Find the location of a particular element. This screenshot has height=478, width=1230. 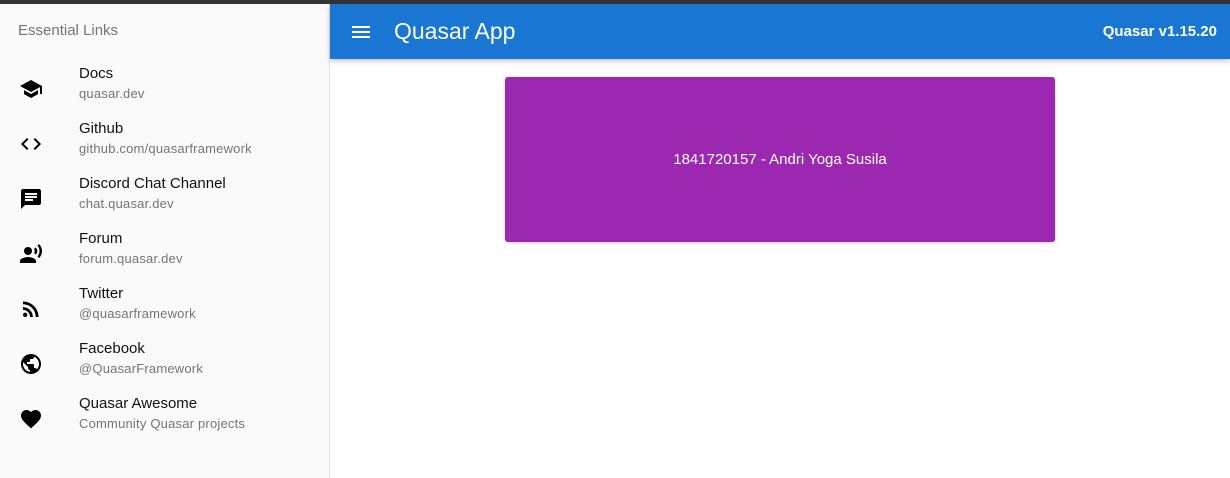

drawer-item-forum: Forum forum.quasar.dev is located at coordinates (164, 256).